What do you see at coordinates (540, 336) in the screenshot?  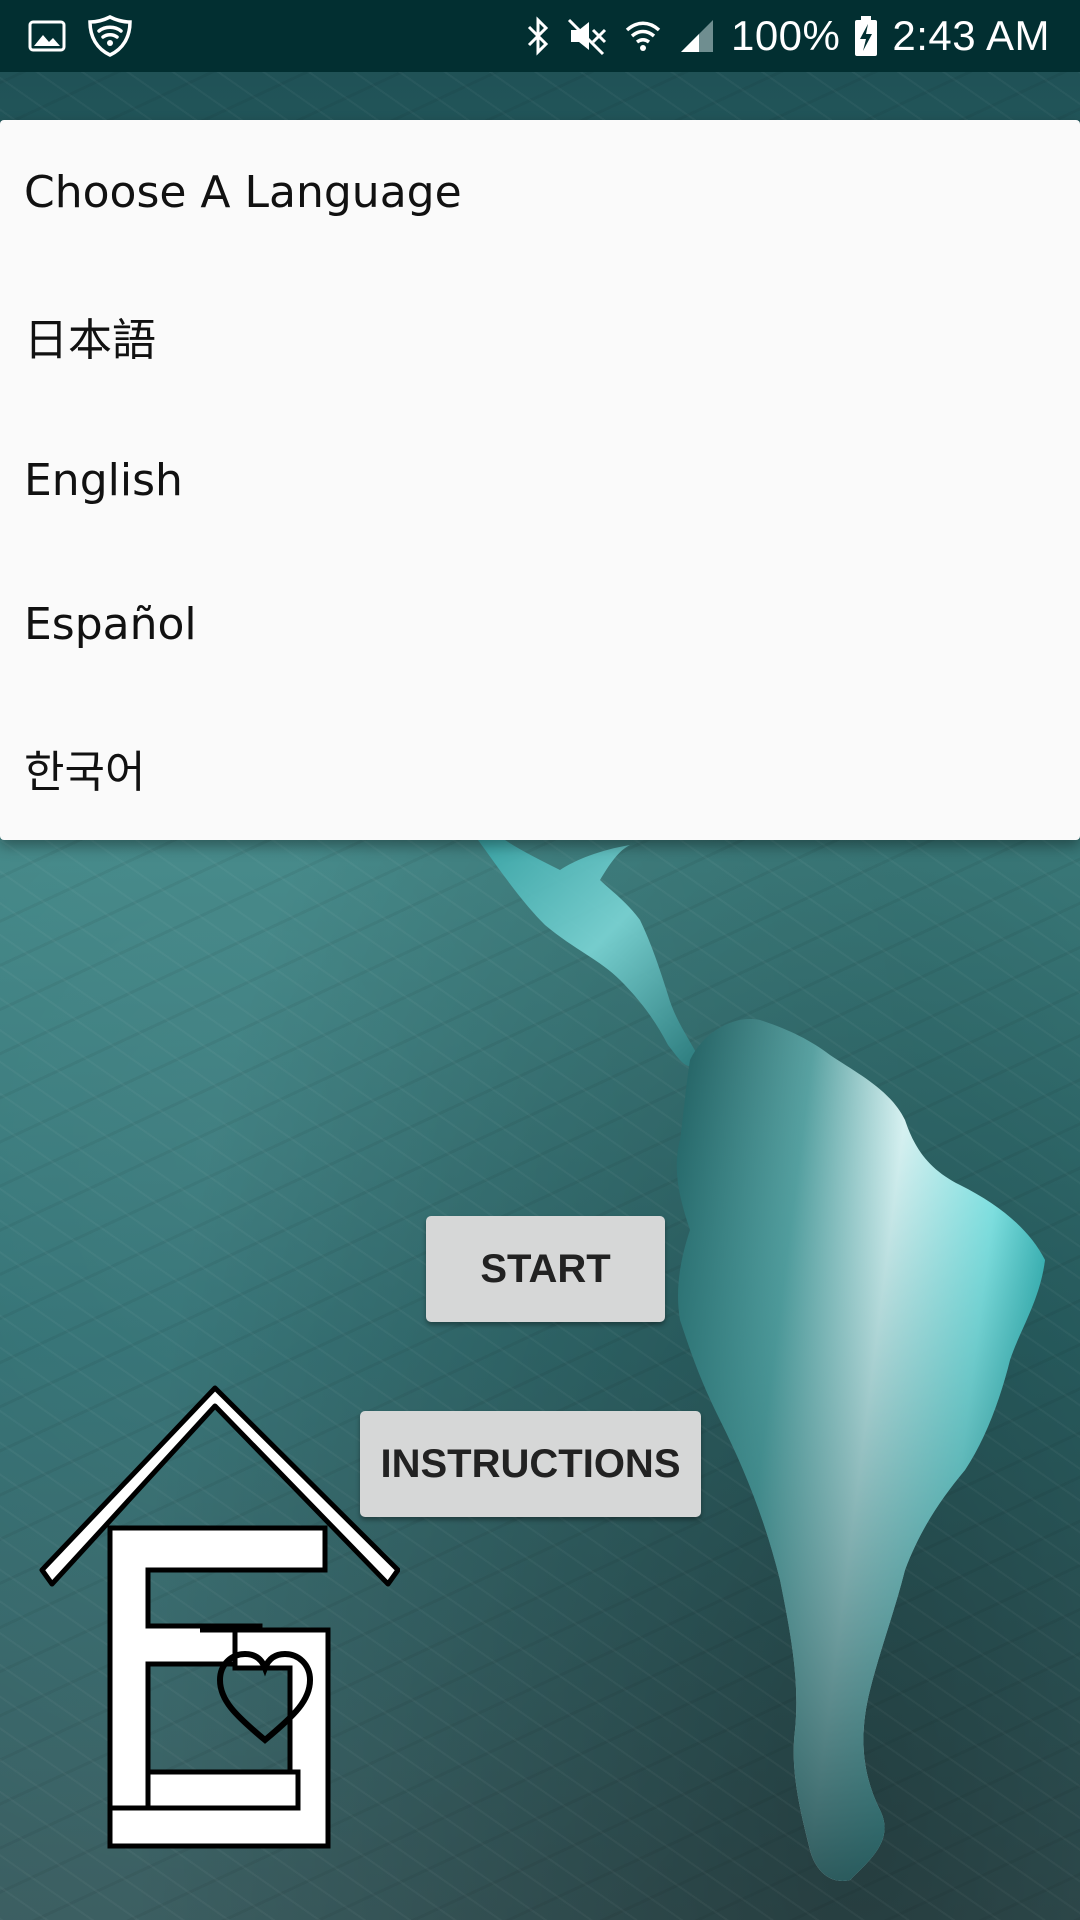 I see `menu-item-japanese: 日本語` at bounding box center [540, 336].